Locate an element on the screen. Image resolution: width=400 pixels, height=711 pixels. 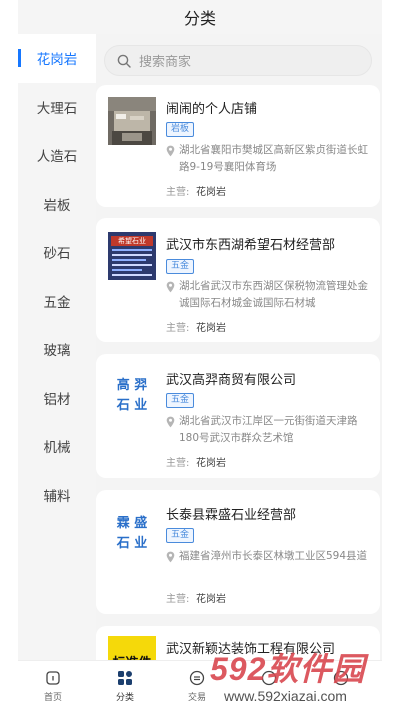
merchant-logo-text-line-1: 霖 盛 is located at coordinates (132, 523).